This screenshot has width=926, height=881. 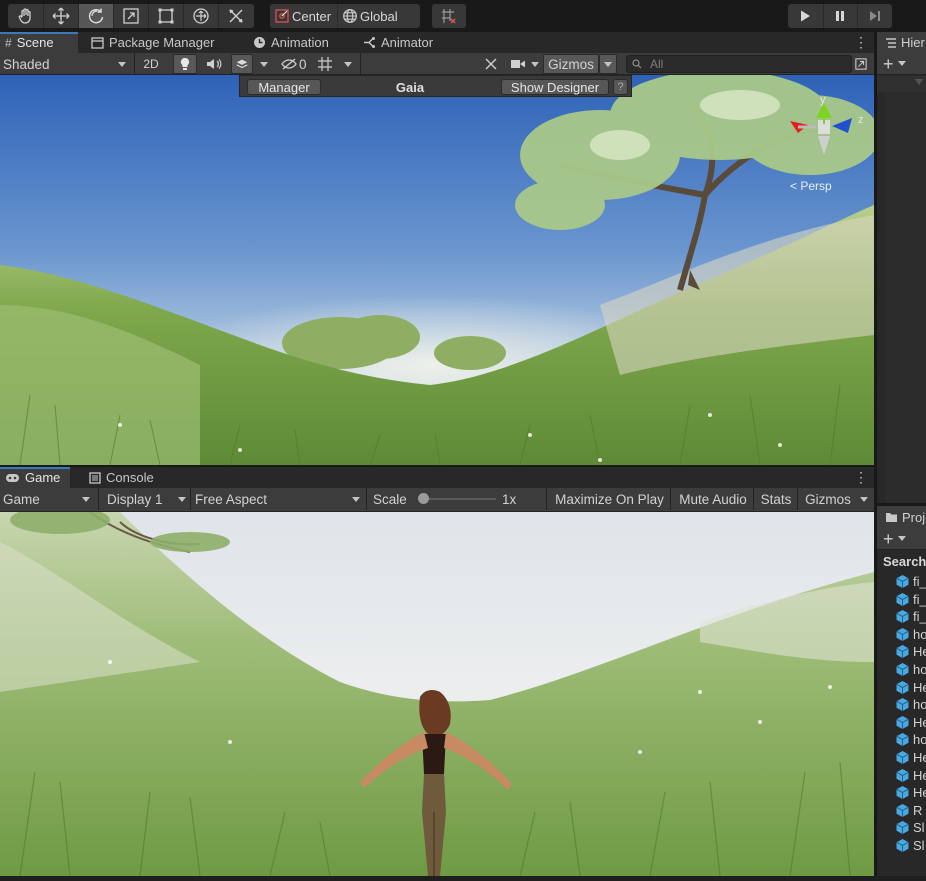 I want to click on play-button, so click(x=805, y=16).